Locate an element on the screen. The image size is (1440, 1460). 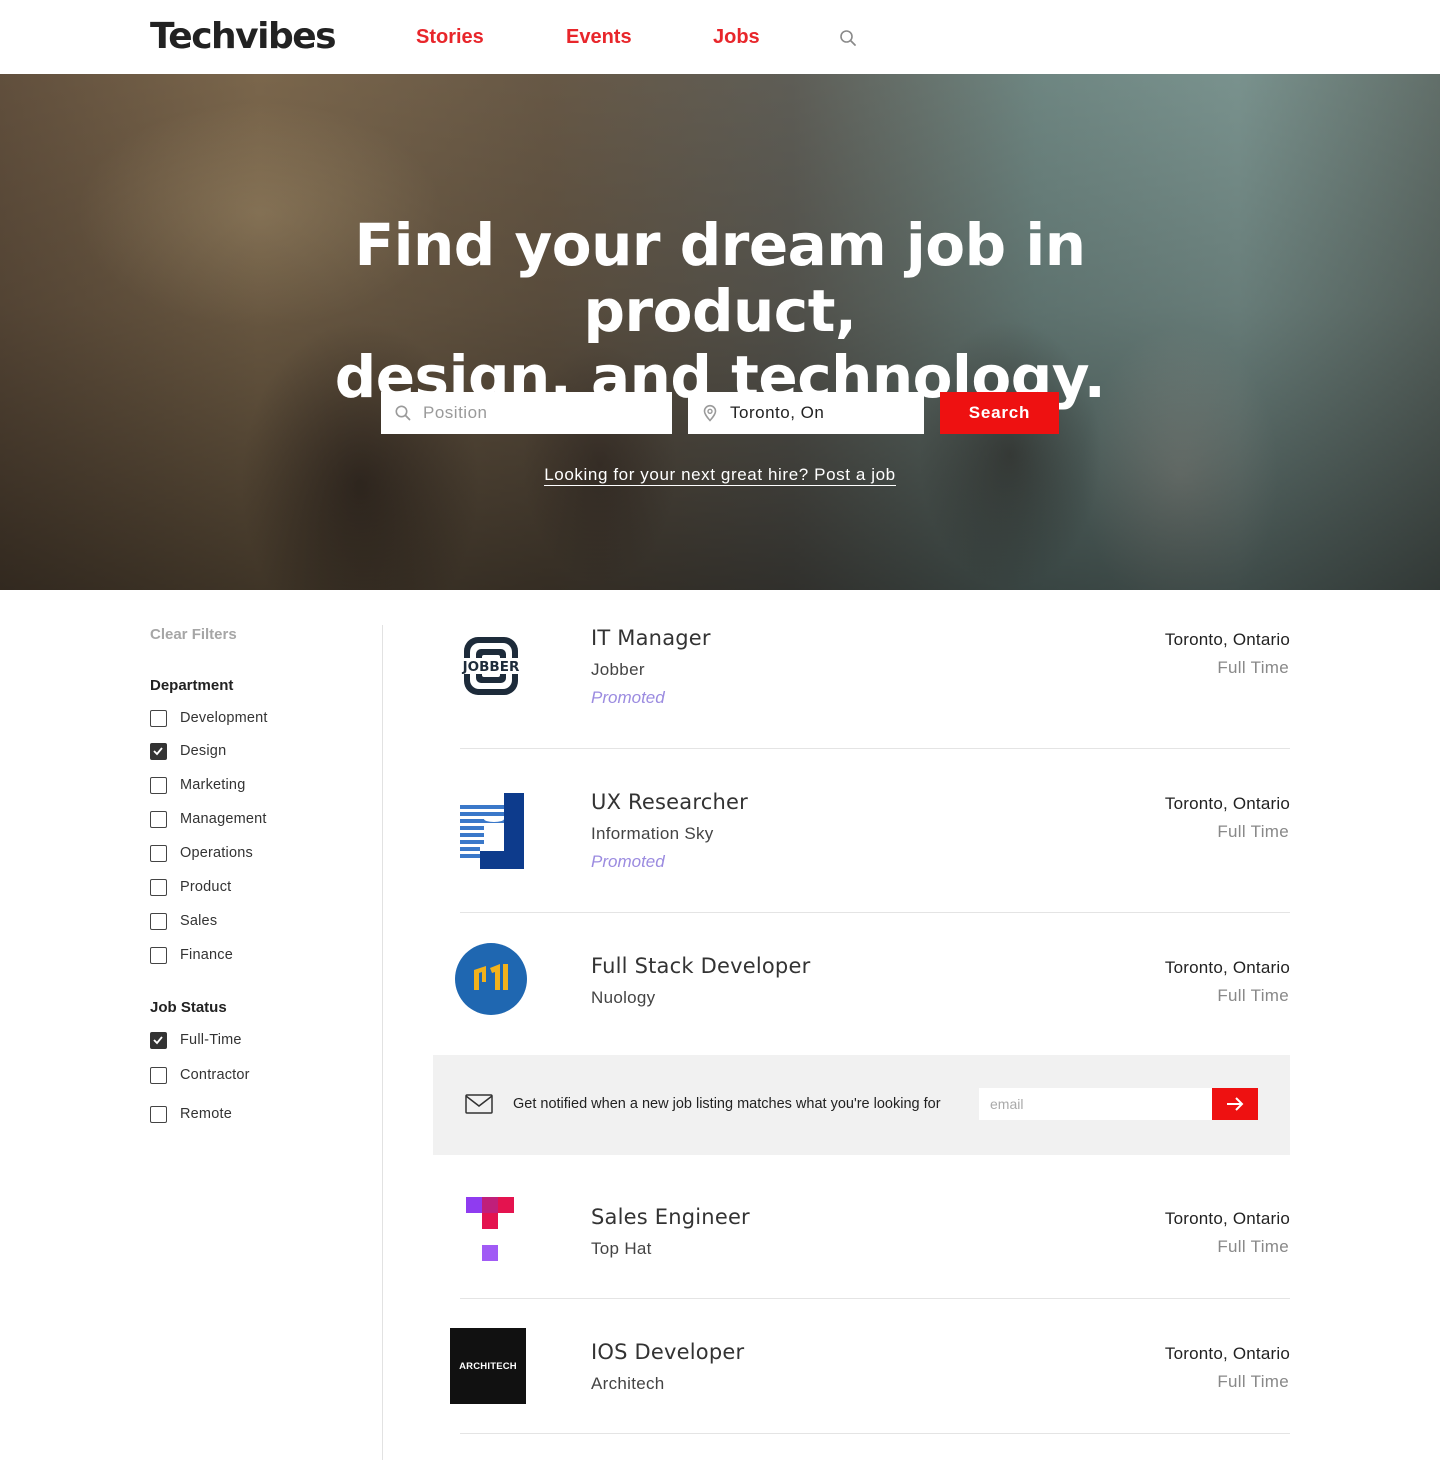
filter-department-development: Development is located at coordinates (209, 718).